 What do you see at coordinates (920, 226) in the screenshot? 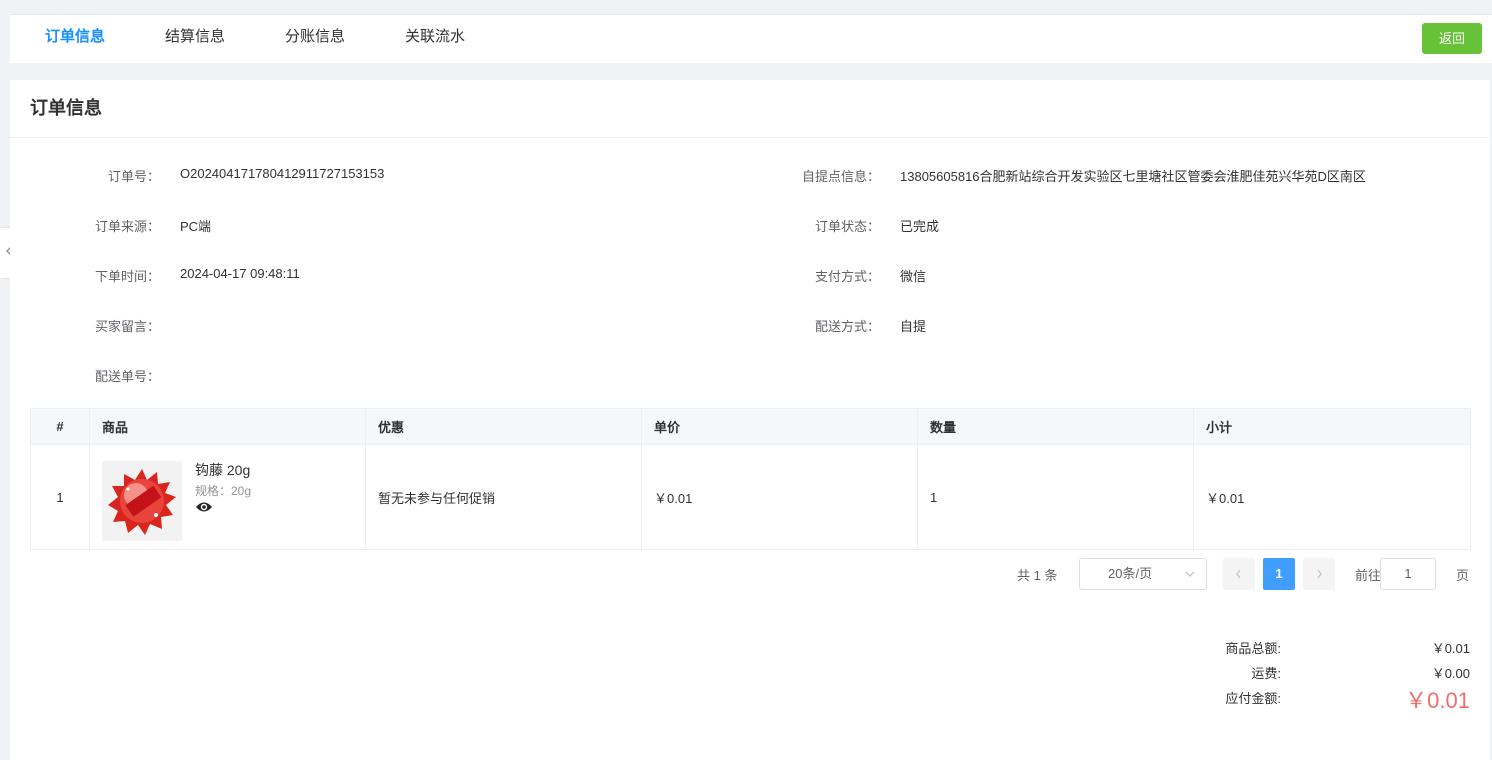
I see `order-status-value: 已完成` at bounding box center [920, 226].